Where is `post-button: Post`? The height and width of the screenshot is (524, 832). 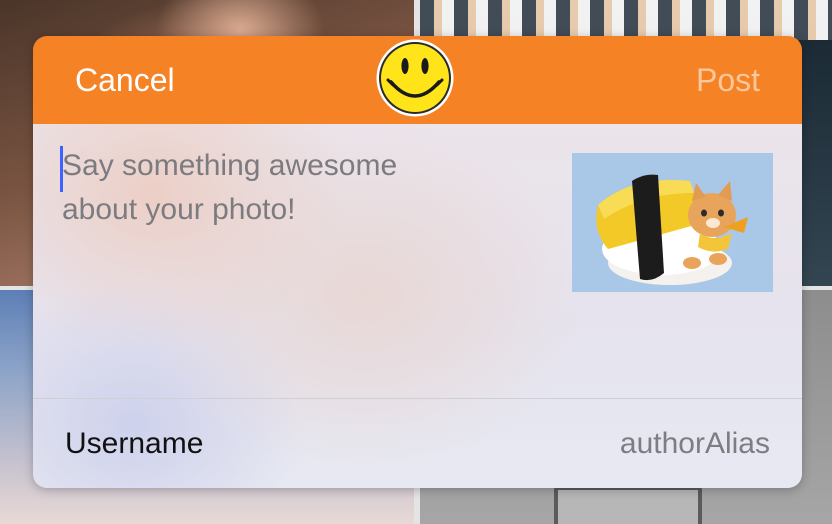 post-button: Post is located at coordinates (728, 80).